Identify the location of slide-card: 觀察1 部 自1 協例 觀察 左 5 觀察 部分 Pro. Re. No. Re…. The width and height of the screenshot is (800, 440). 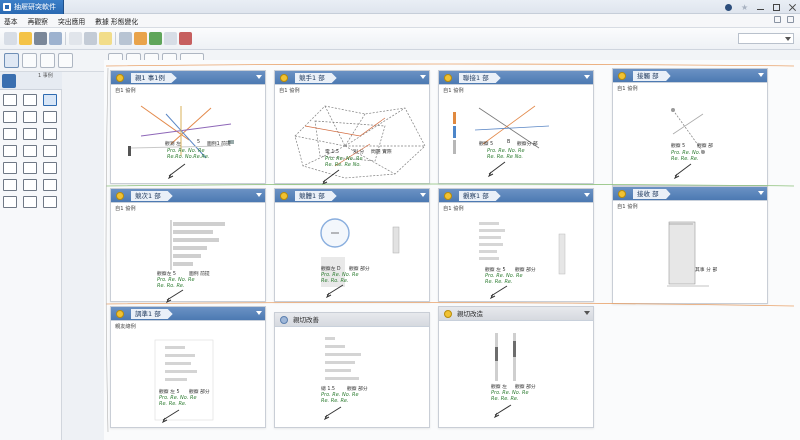
(516, 245).